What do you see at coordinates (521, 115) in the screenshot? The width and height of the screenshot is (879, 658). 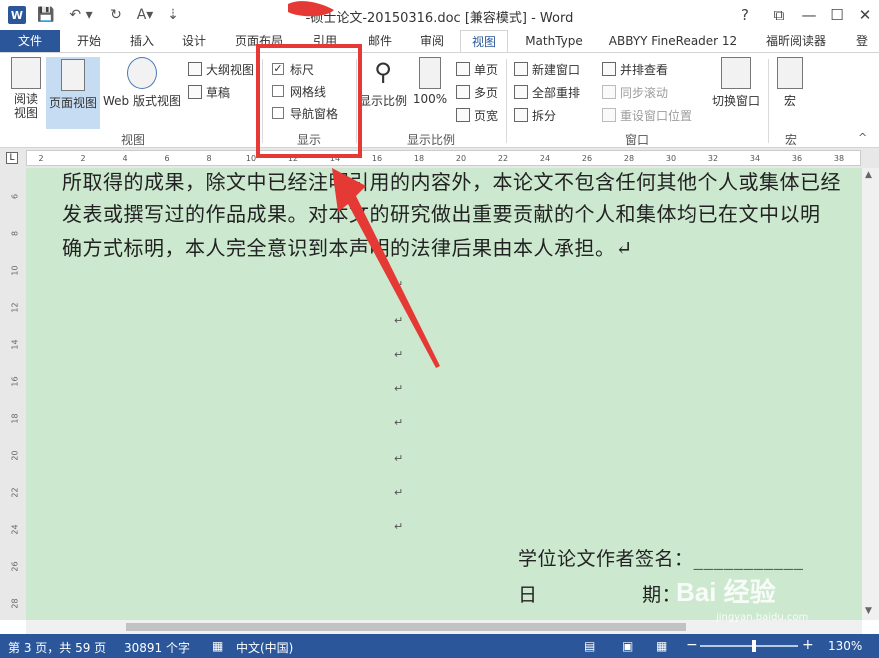 I see `split-icon` at bounding box center [521, 115].